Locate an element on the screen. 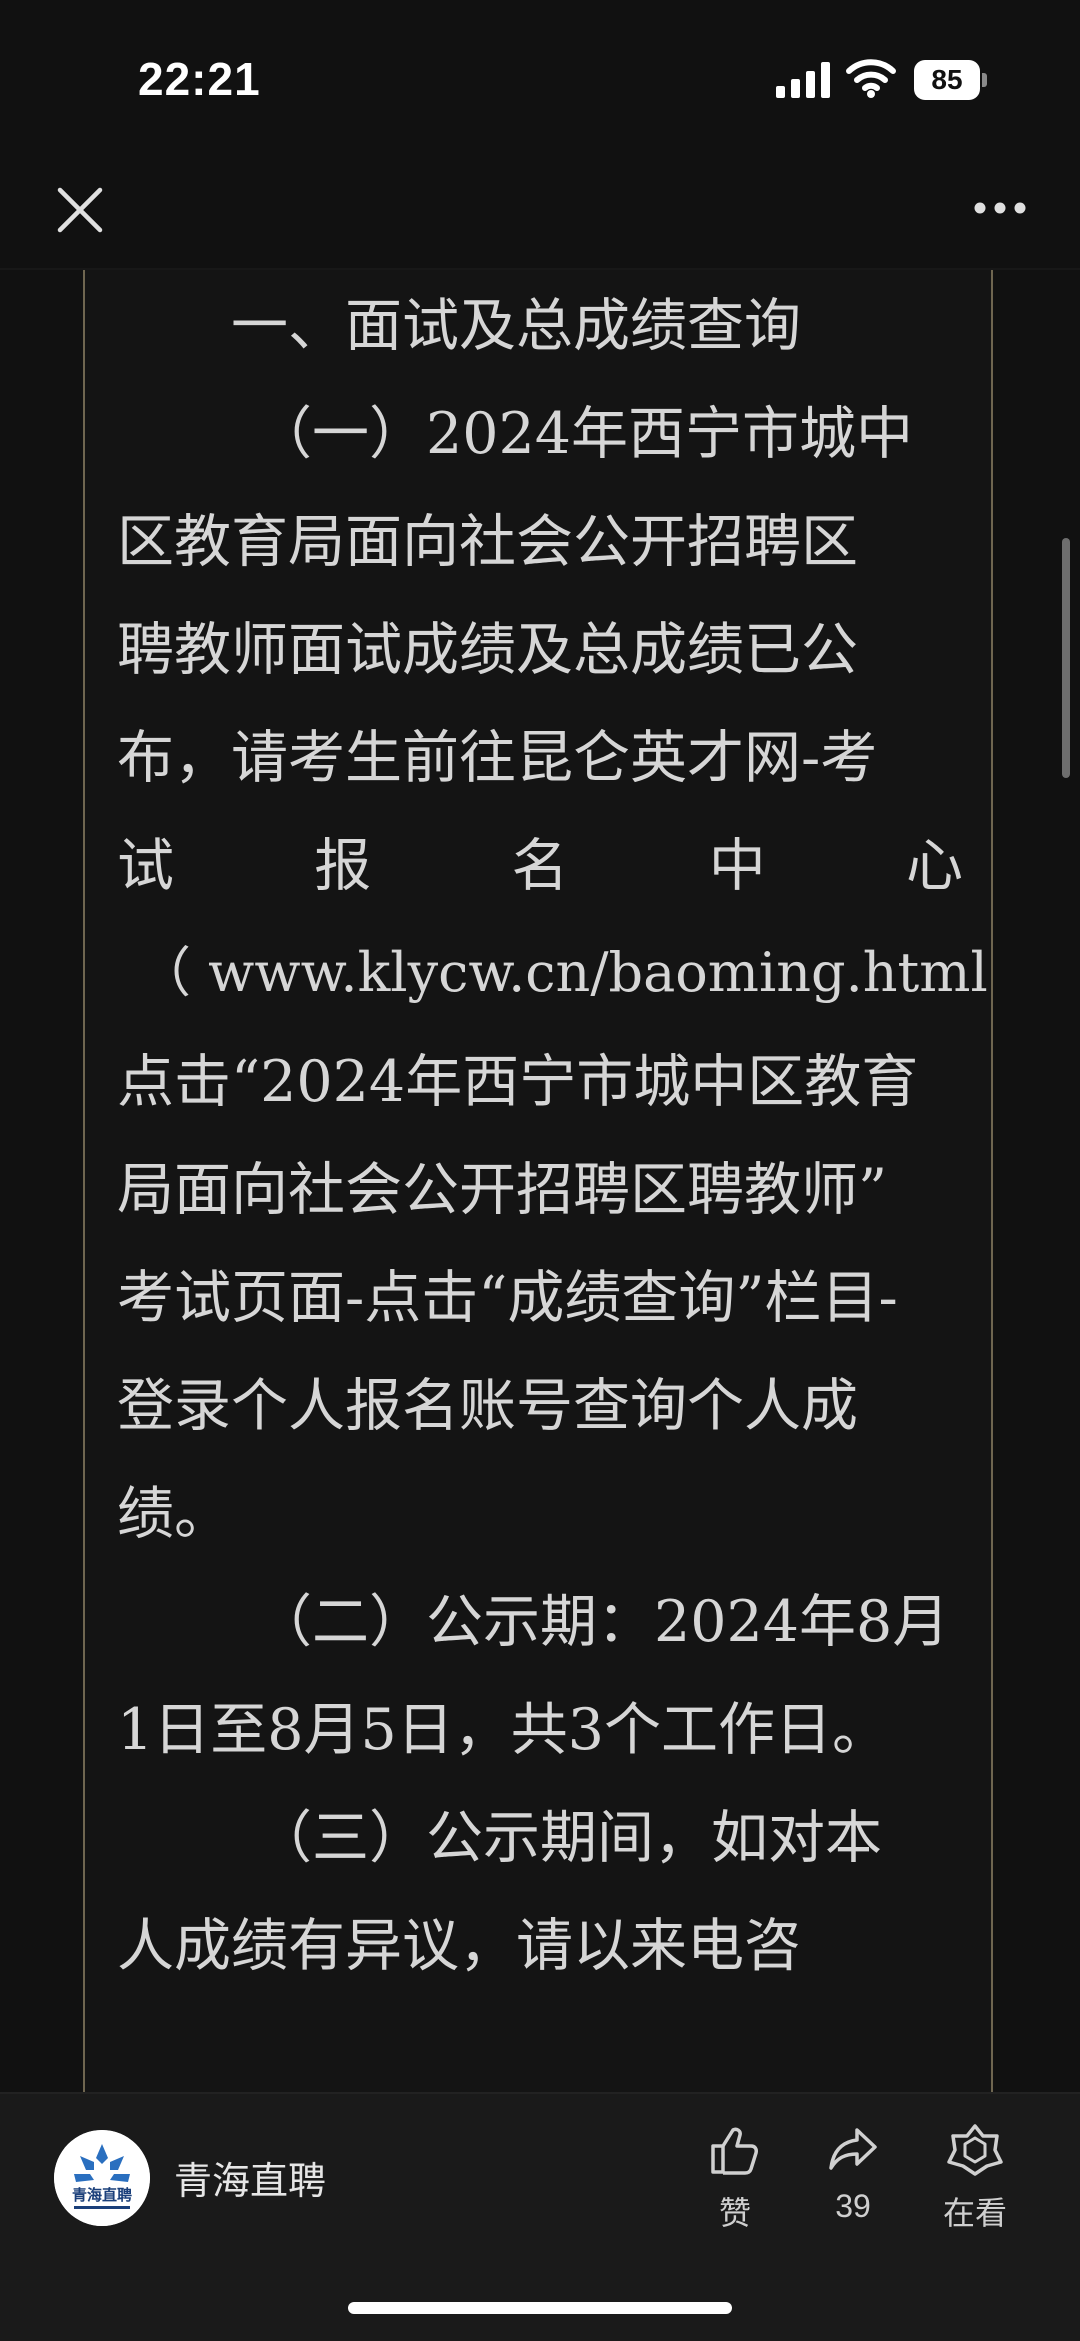 The width and height of the screenshot is (1080, 2341). status-time: 22:21 is located at coordinates (199, 79).